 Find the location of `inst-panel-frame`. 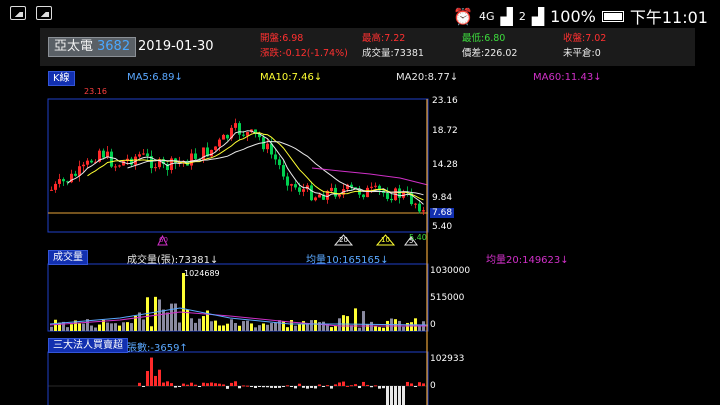

inst-panel-frame is located at coordinates (238, 378).